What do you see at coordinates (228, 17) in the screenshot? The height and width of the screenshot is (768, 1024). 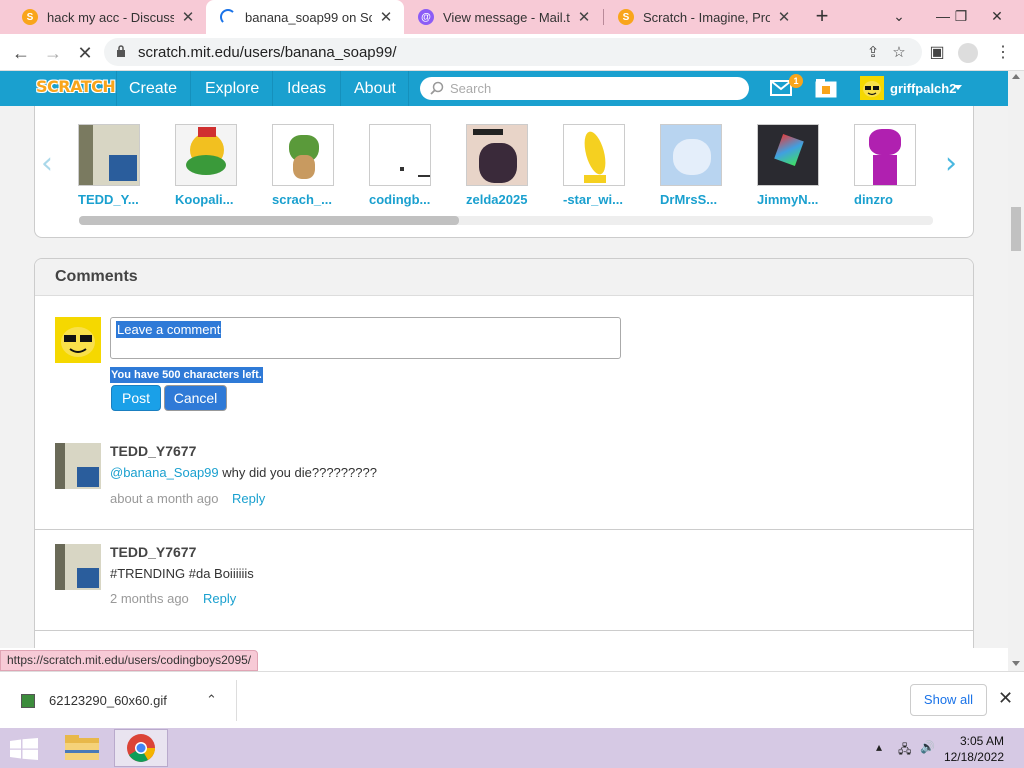 I see `loading-spinner-icon` at bounding box center [228, 17].